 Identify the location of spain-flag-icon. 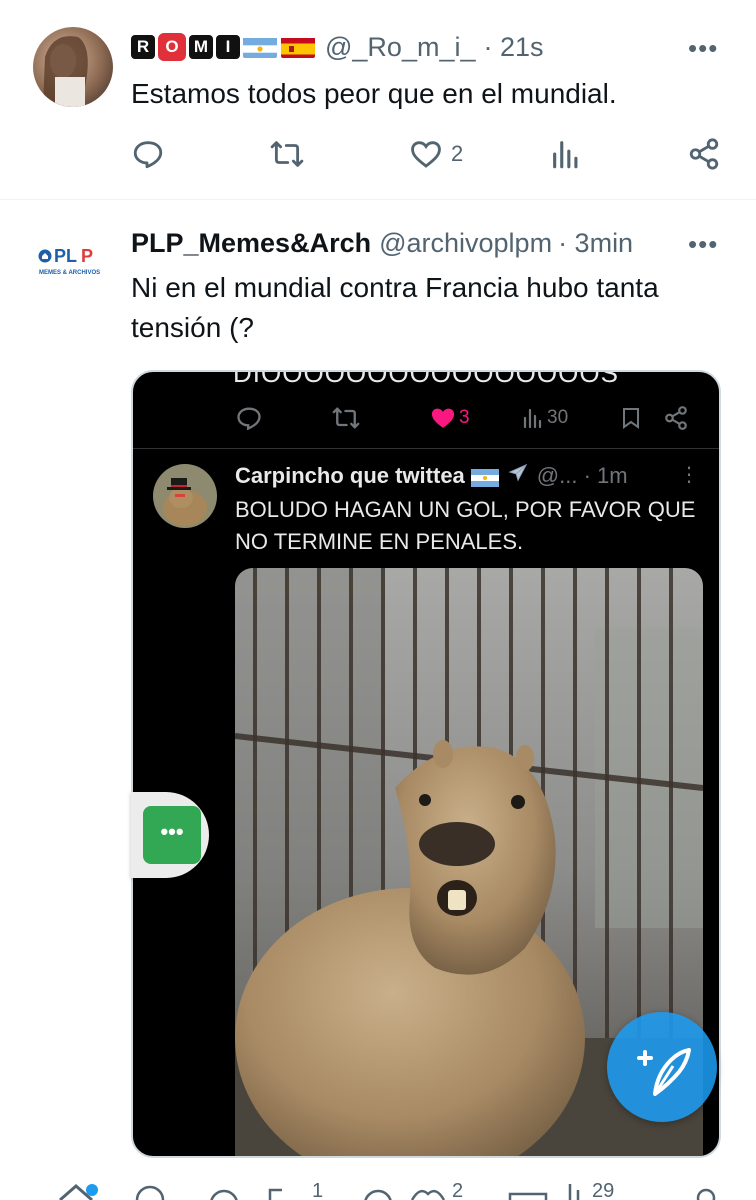
(298, 47).